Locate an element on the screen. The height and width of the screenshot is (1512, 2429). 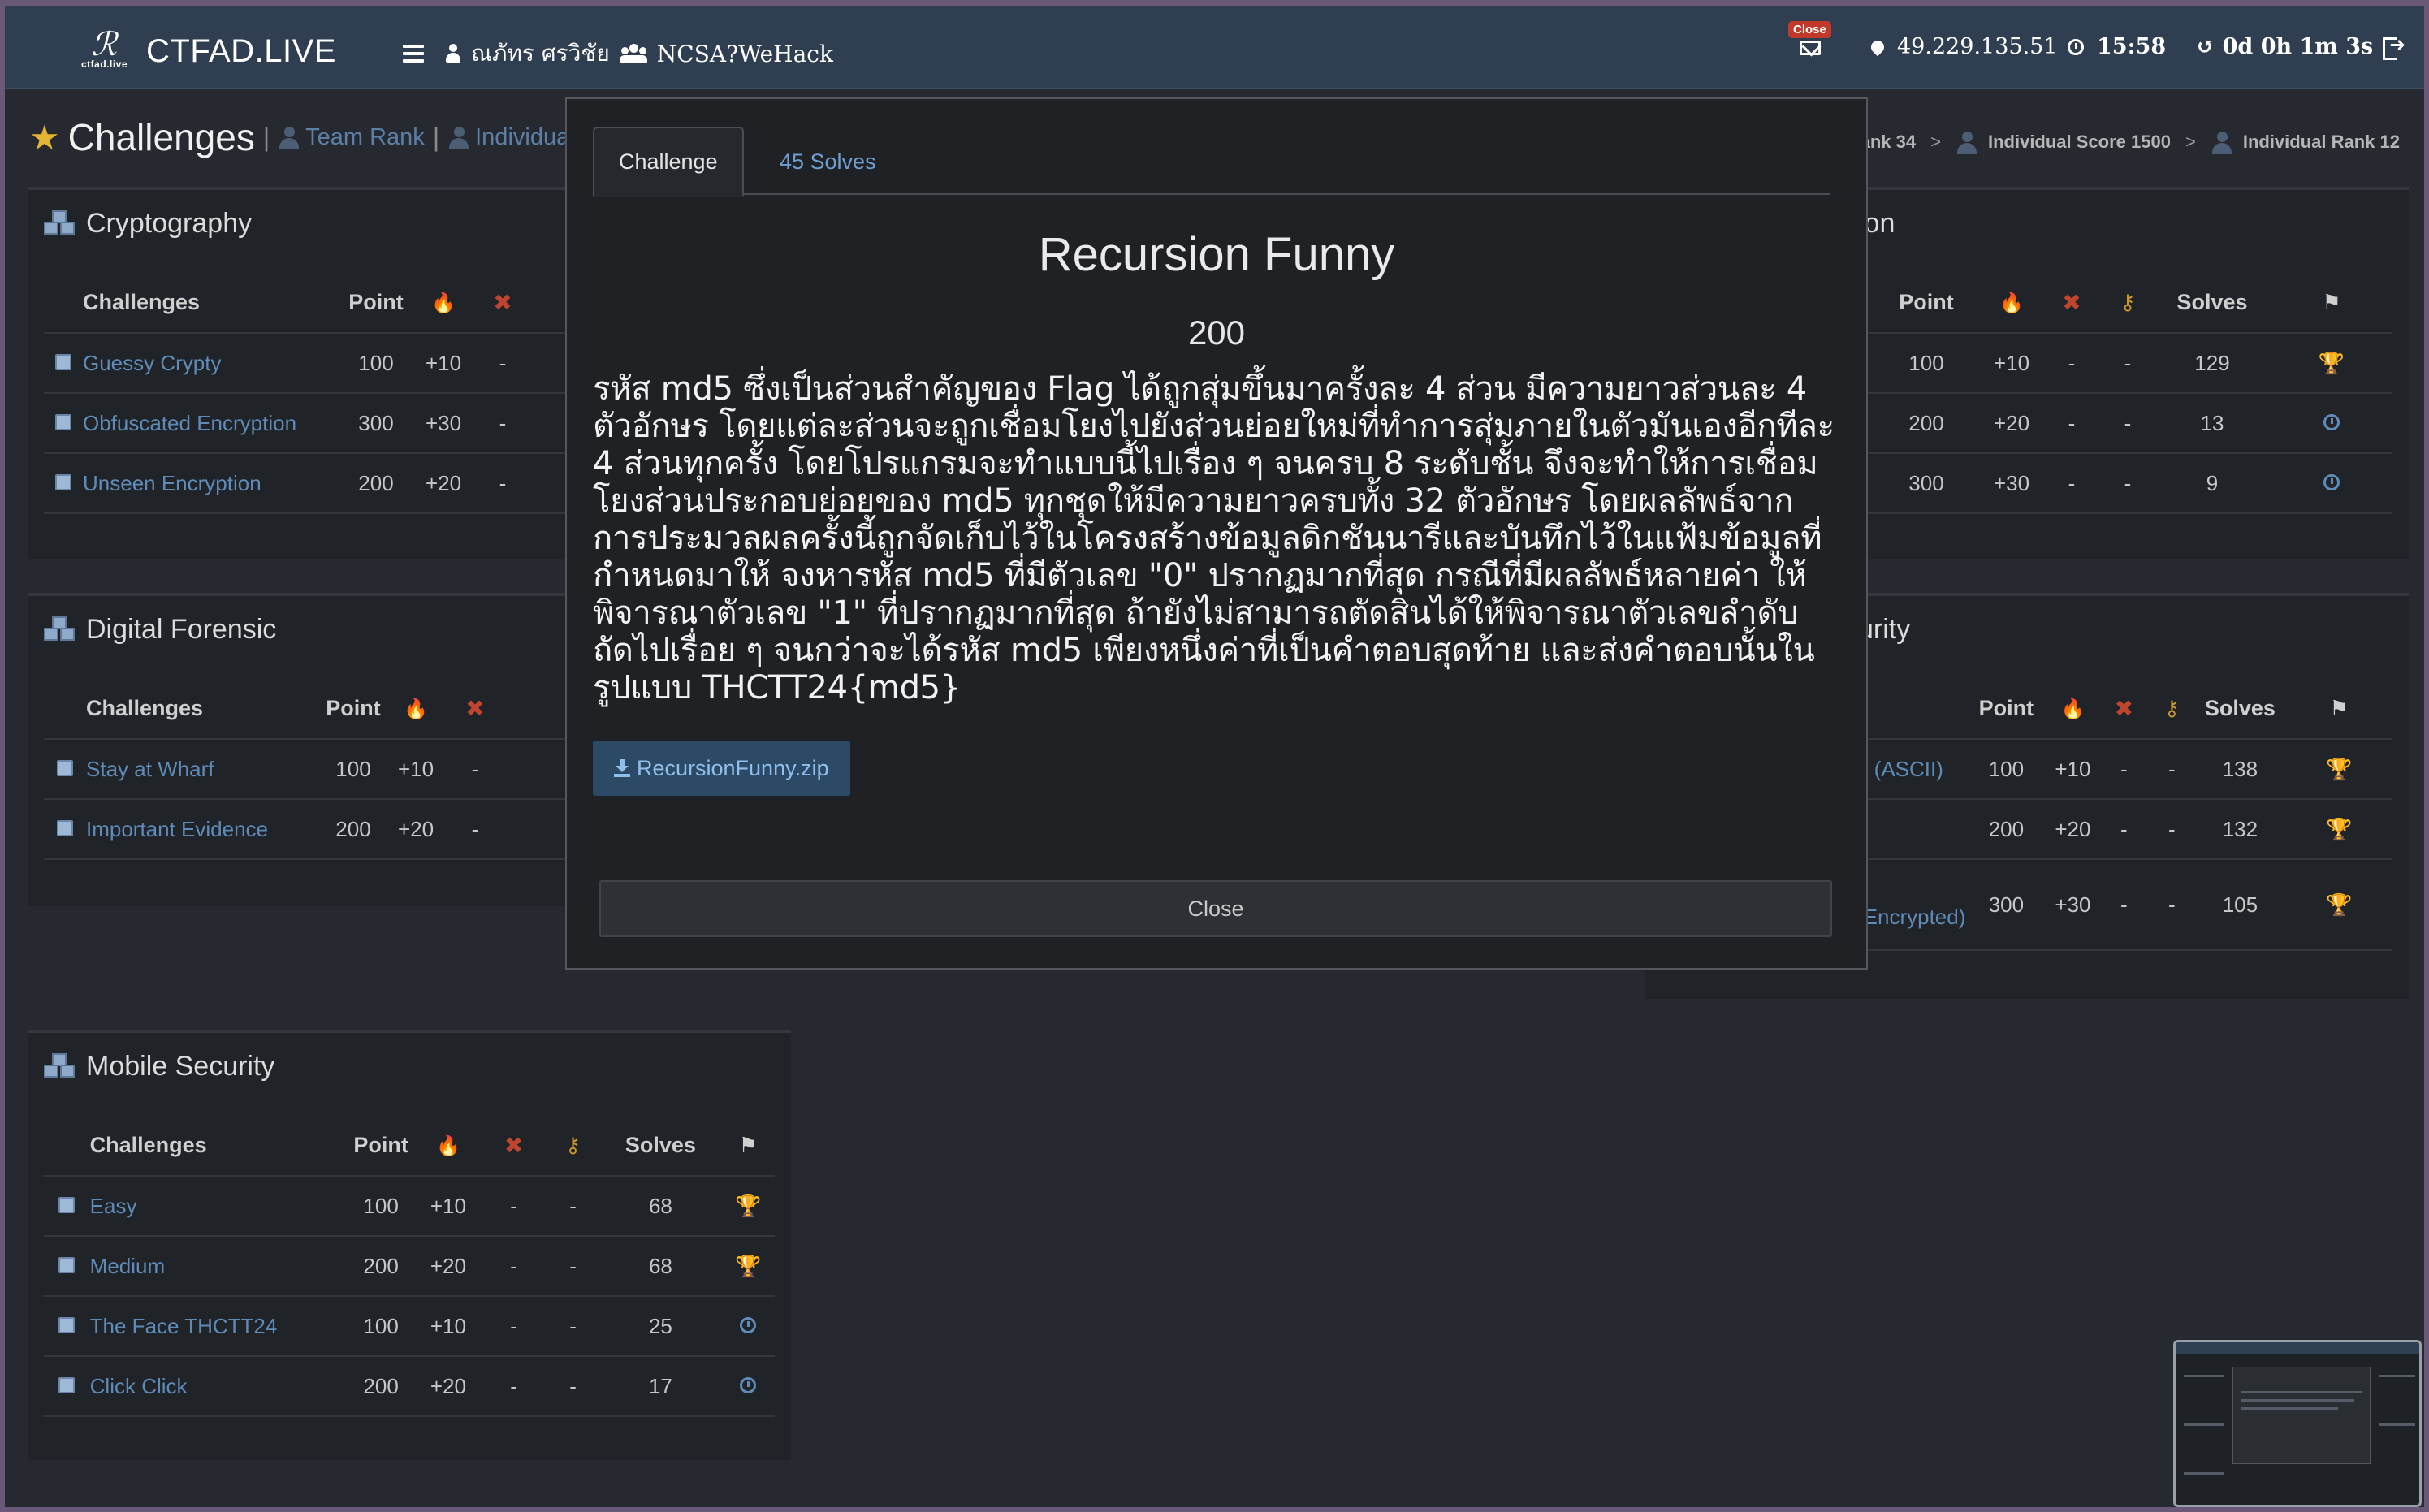
team-rank-label: Team Rank is located at coordinates (365, 136).